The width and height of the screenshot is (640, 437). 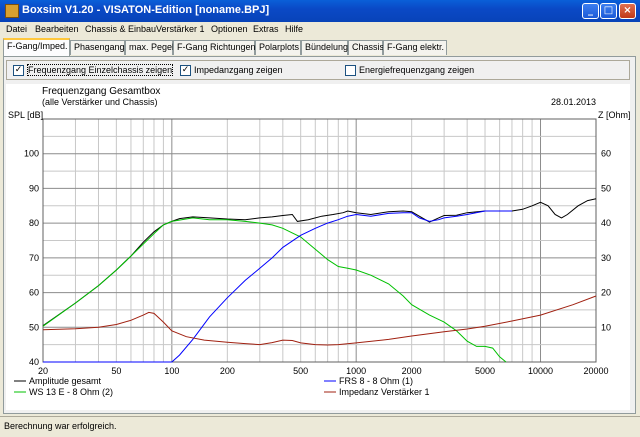 I want to click on x-tick-label: 20, so click(x=43, y=371).